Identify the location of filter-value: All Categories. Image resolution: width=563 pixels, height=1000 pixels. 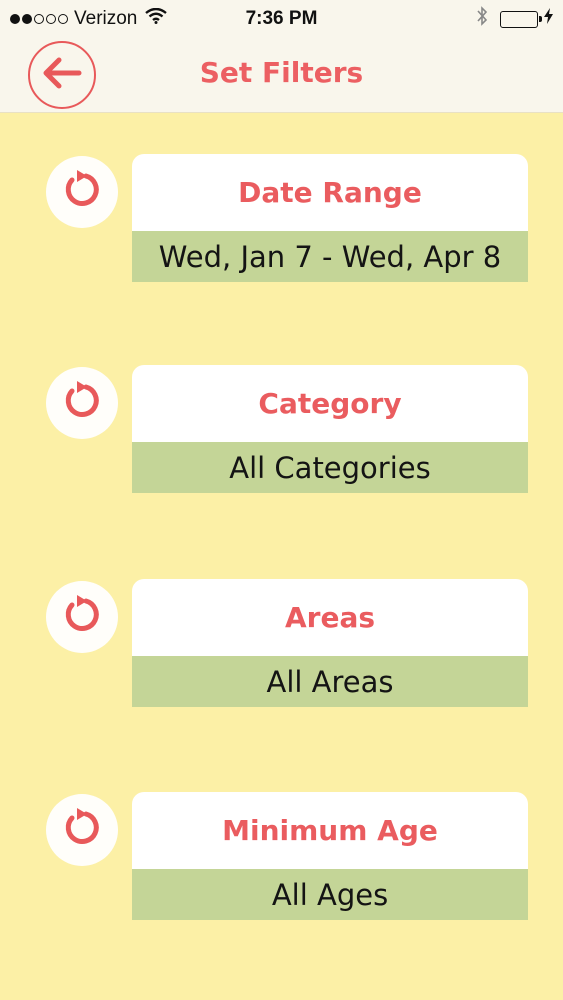
(330, 467).